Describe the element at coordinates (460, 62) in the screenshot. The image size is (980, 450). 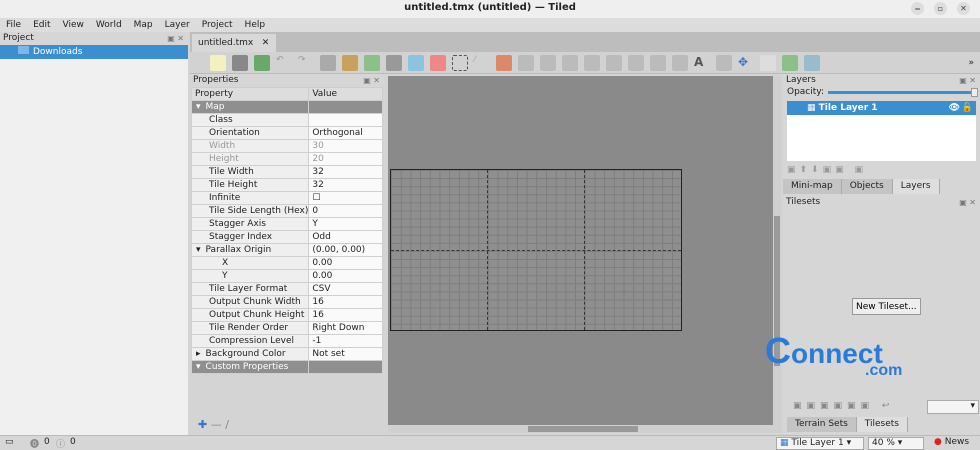
I see `rect-select-icon` at that location.